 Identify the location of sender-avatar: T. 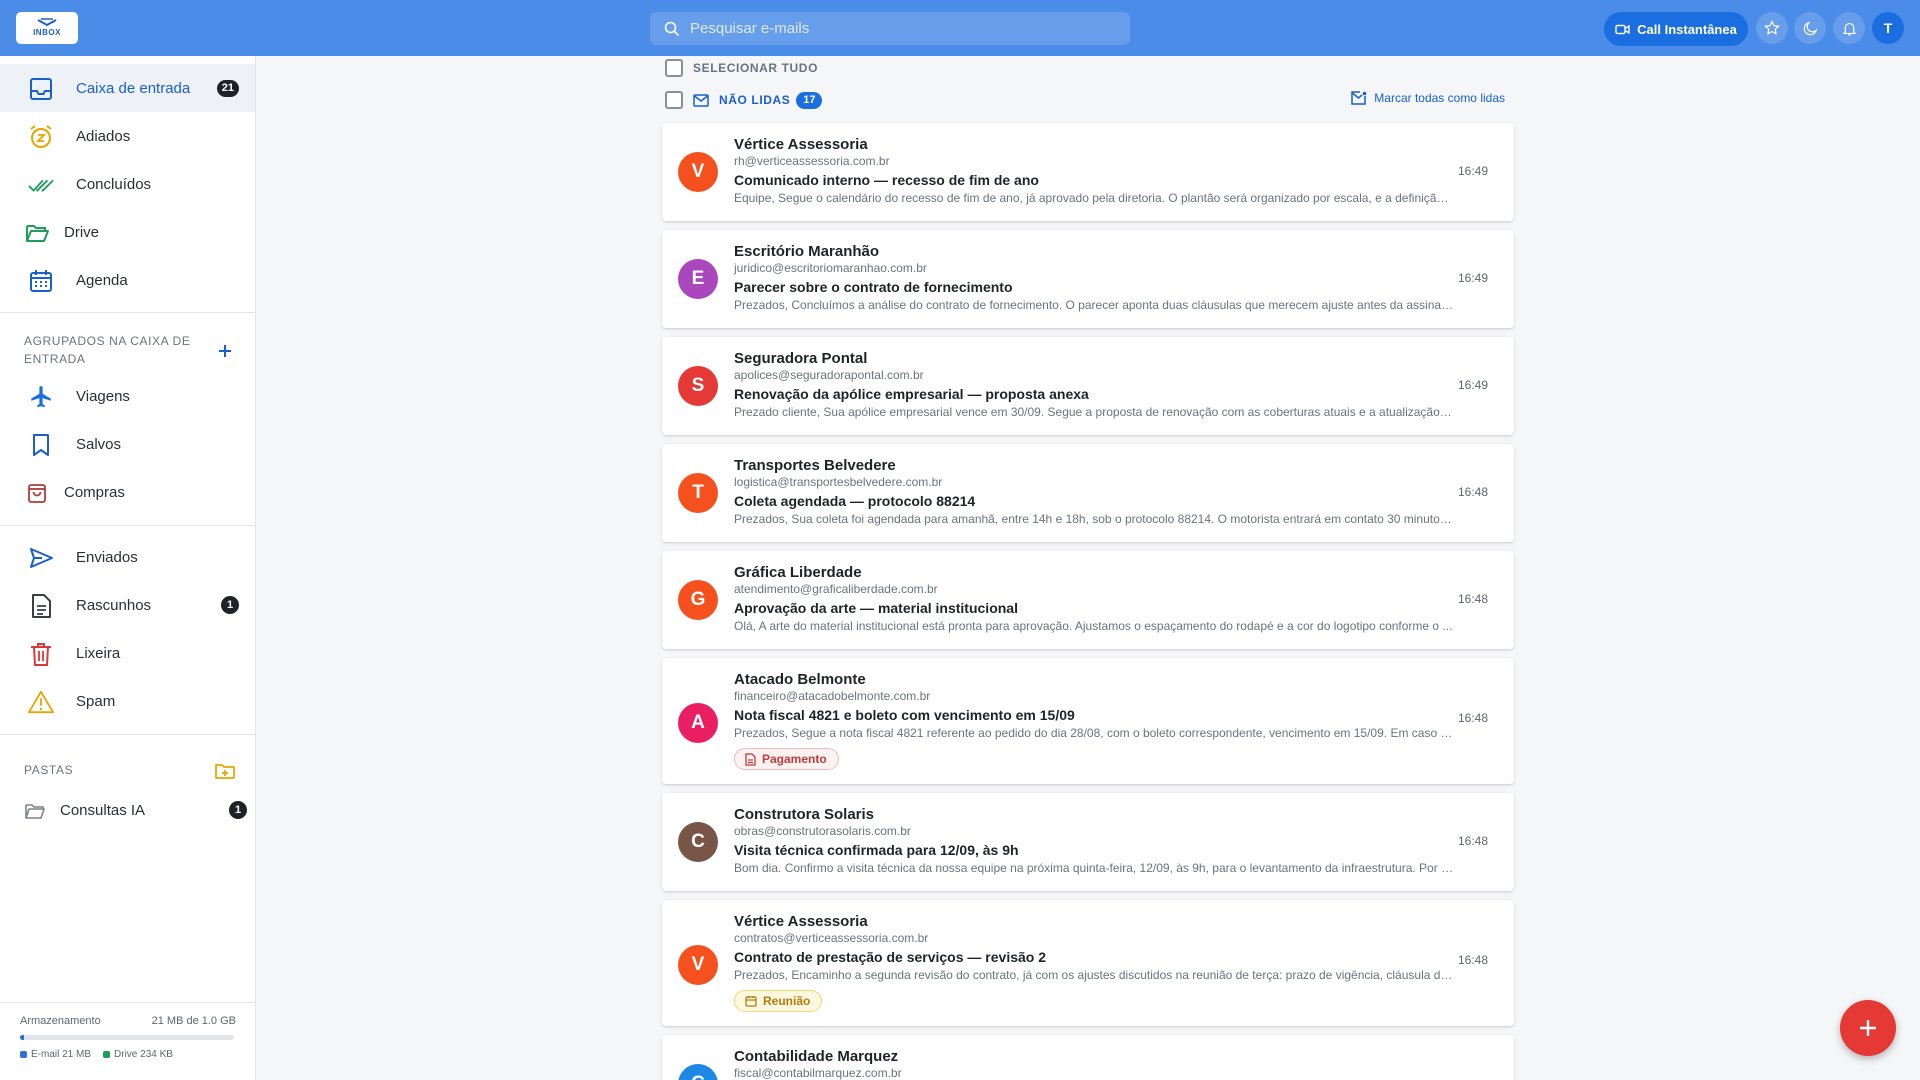
(698, 493).